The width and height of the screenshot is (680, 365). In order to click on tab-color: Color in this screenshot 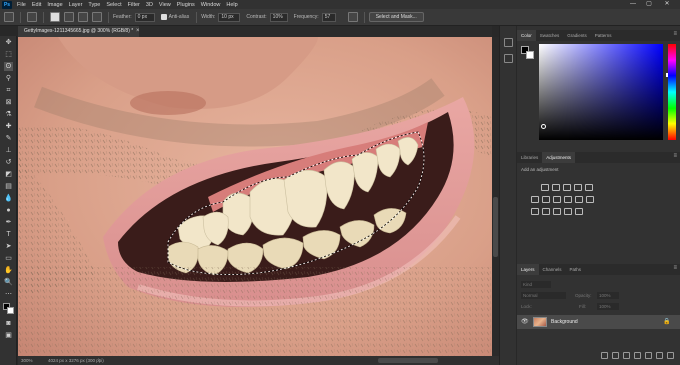, I will do `click(526, 35)`.